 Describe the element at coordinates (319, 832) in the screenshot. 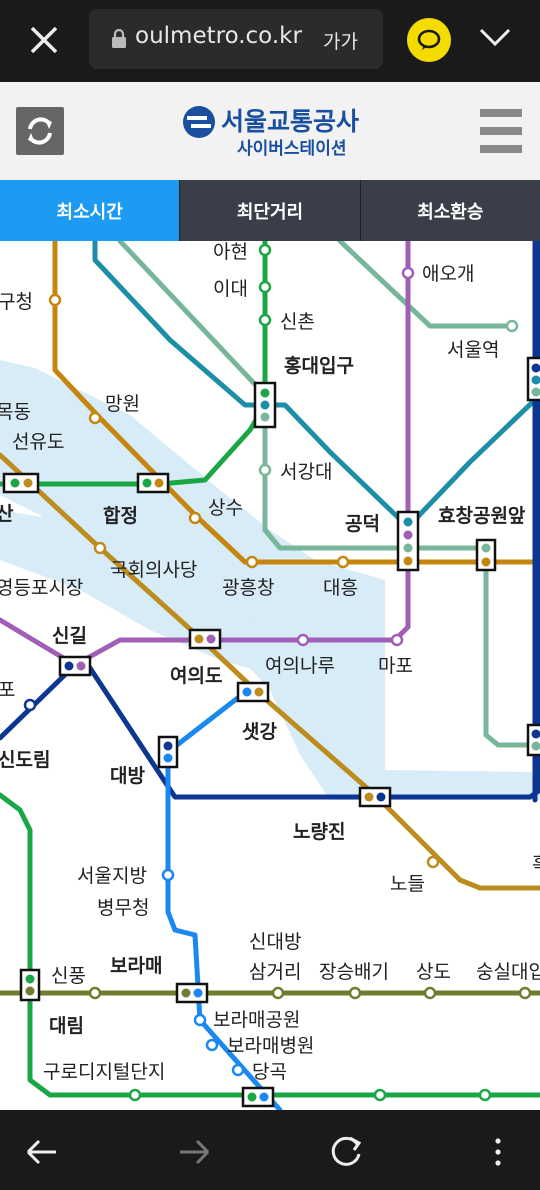

I see `label-noryangjin: 노량진` at that location.